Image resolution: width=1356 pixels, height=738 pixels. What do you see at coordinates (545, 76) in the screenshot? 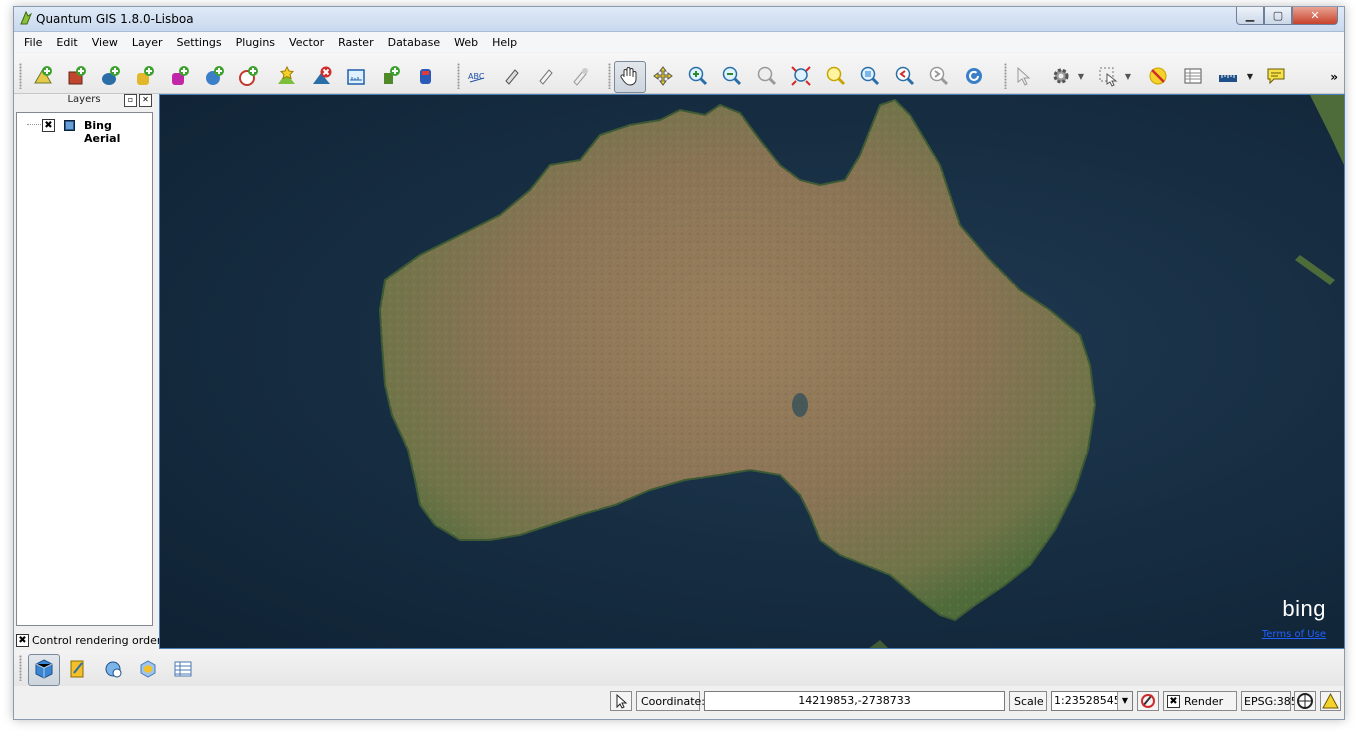
I see `rotate-label-icon` at bounding box center [545, 76].